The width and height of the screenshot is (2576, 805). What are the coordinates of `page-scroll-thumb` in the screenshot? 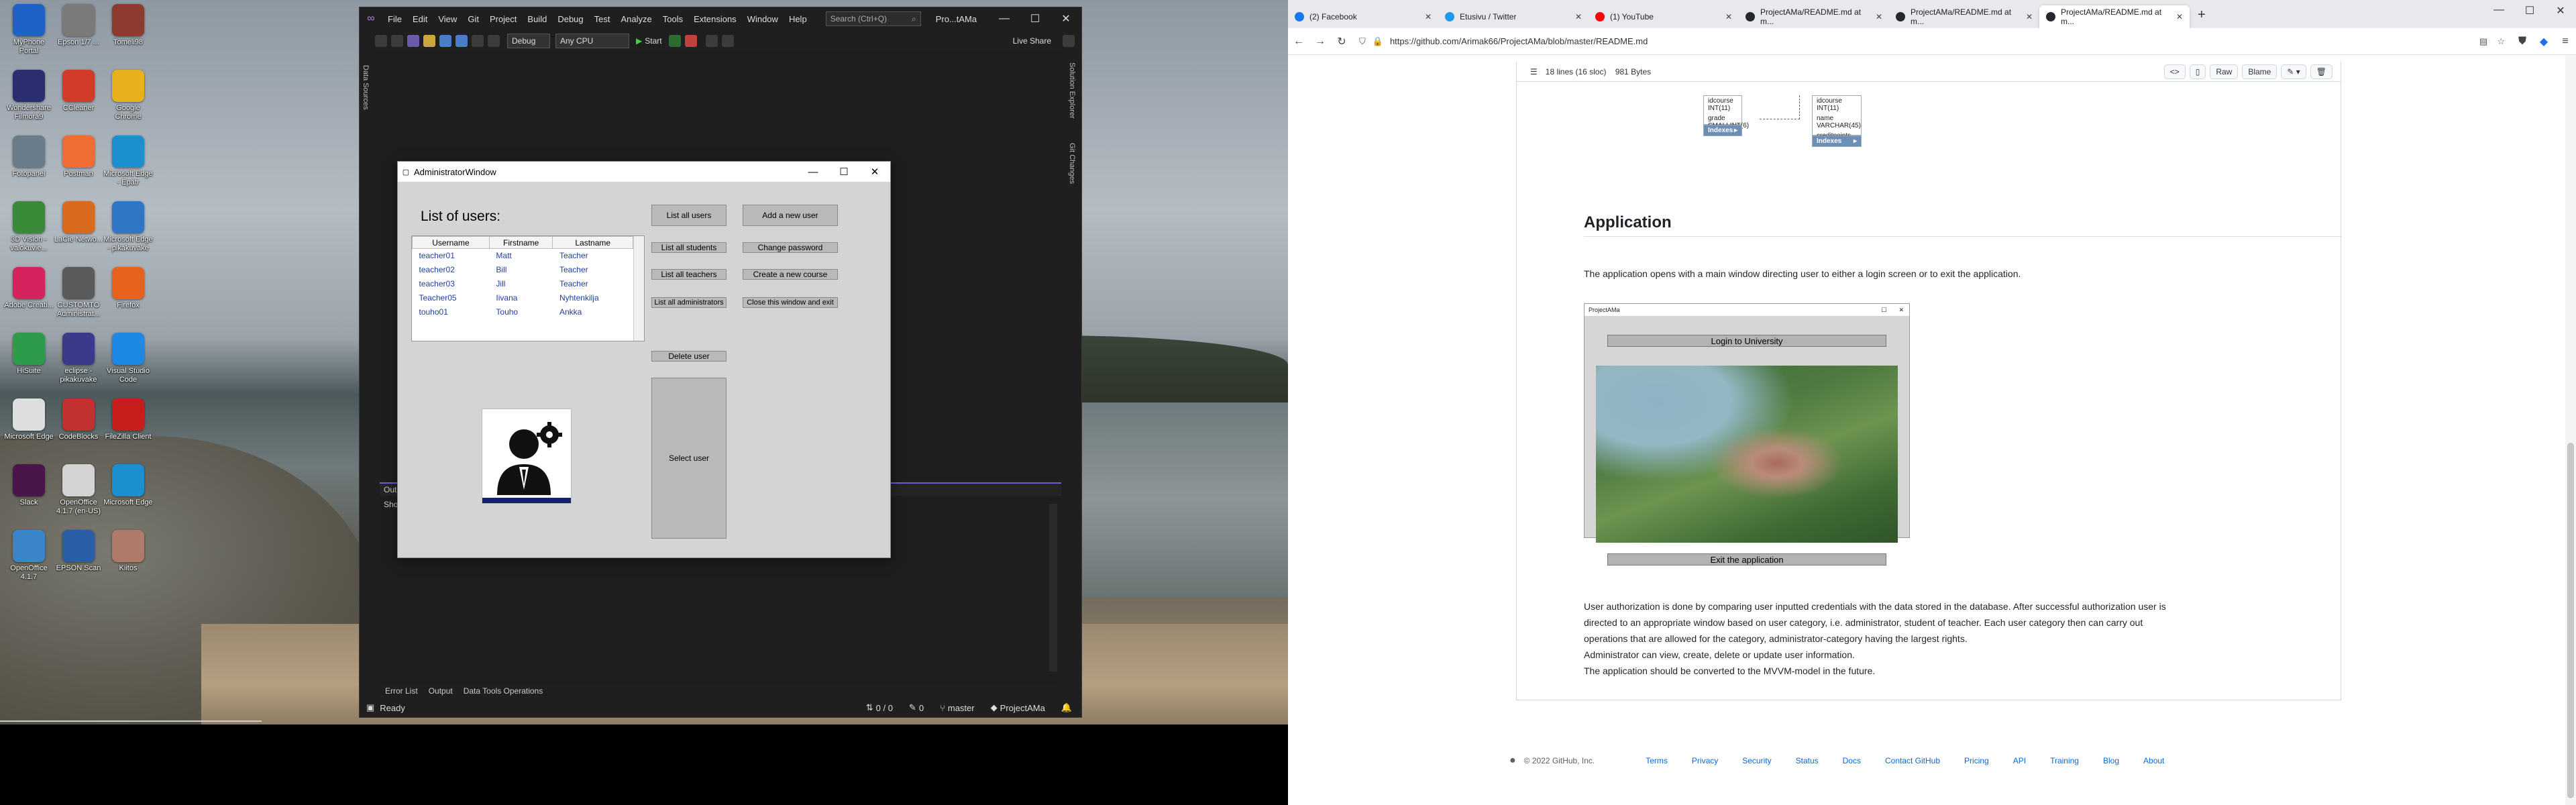 It's located at (2570, 620).